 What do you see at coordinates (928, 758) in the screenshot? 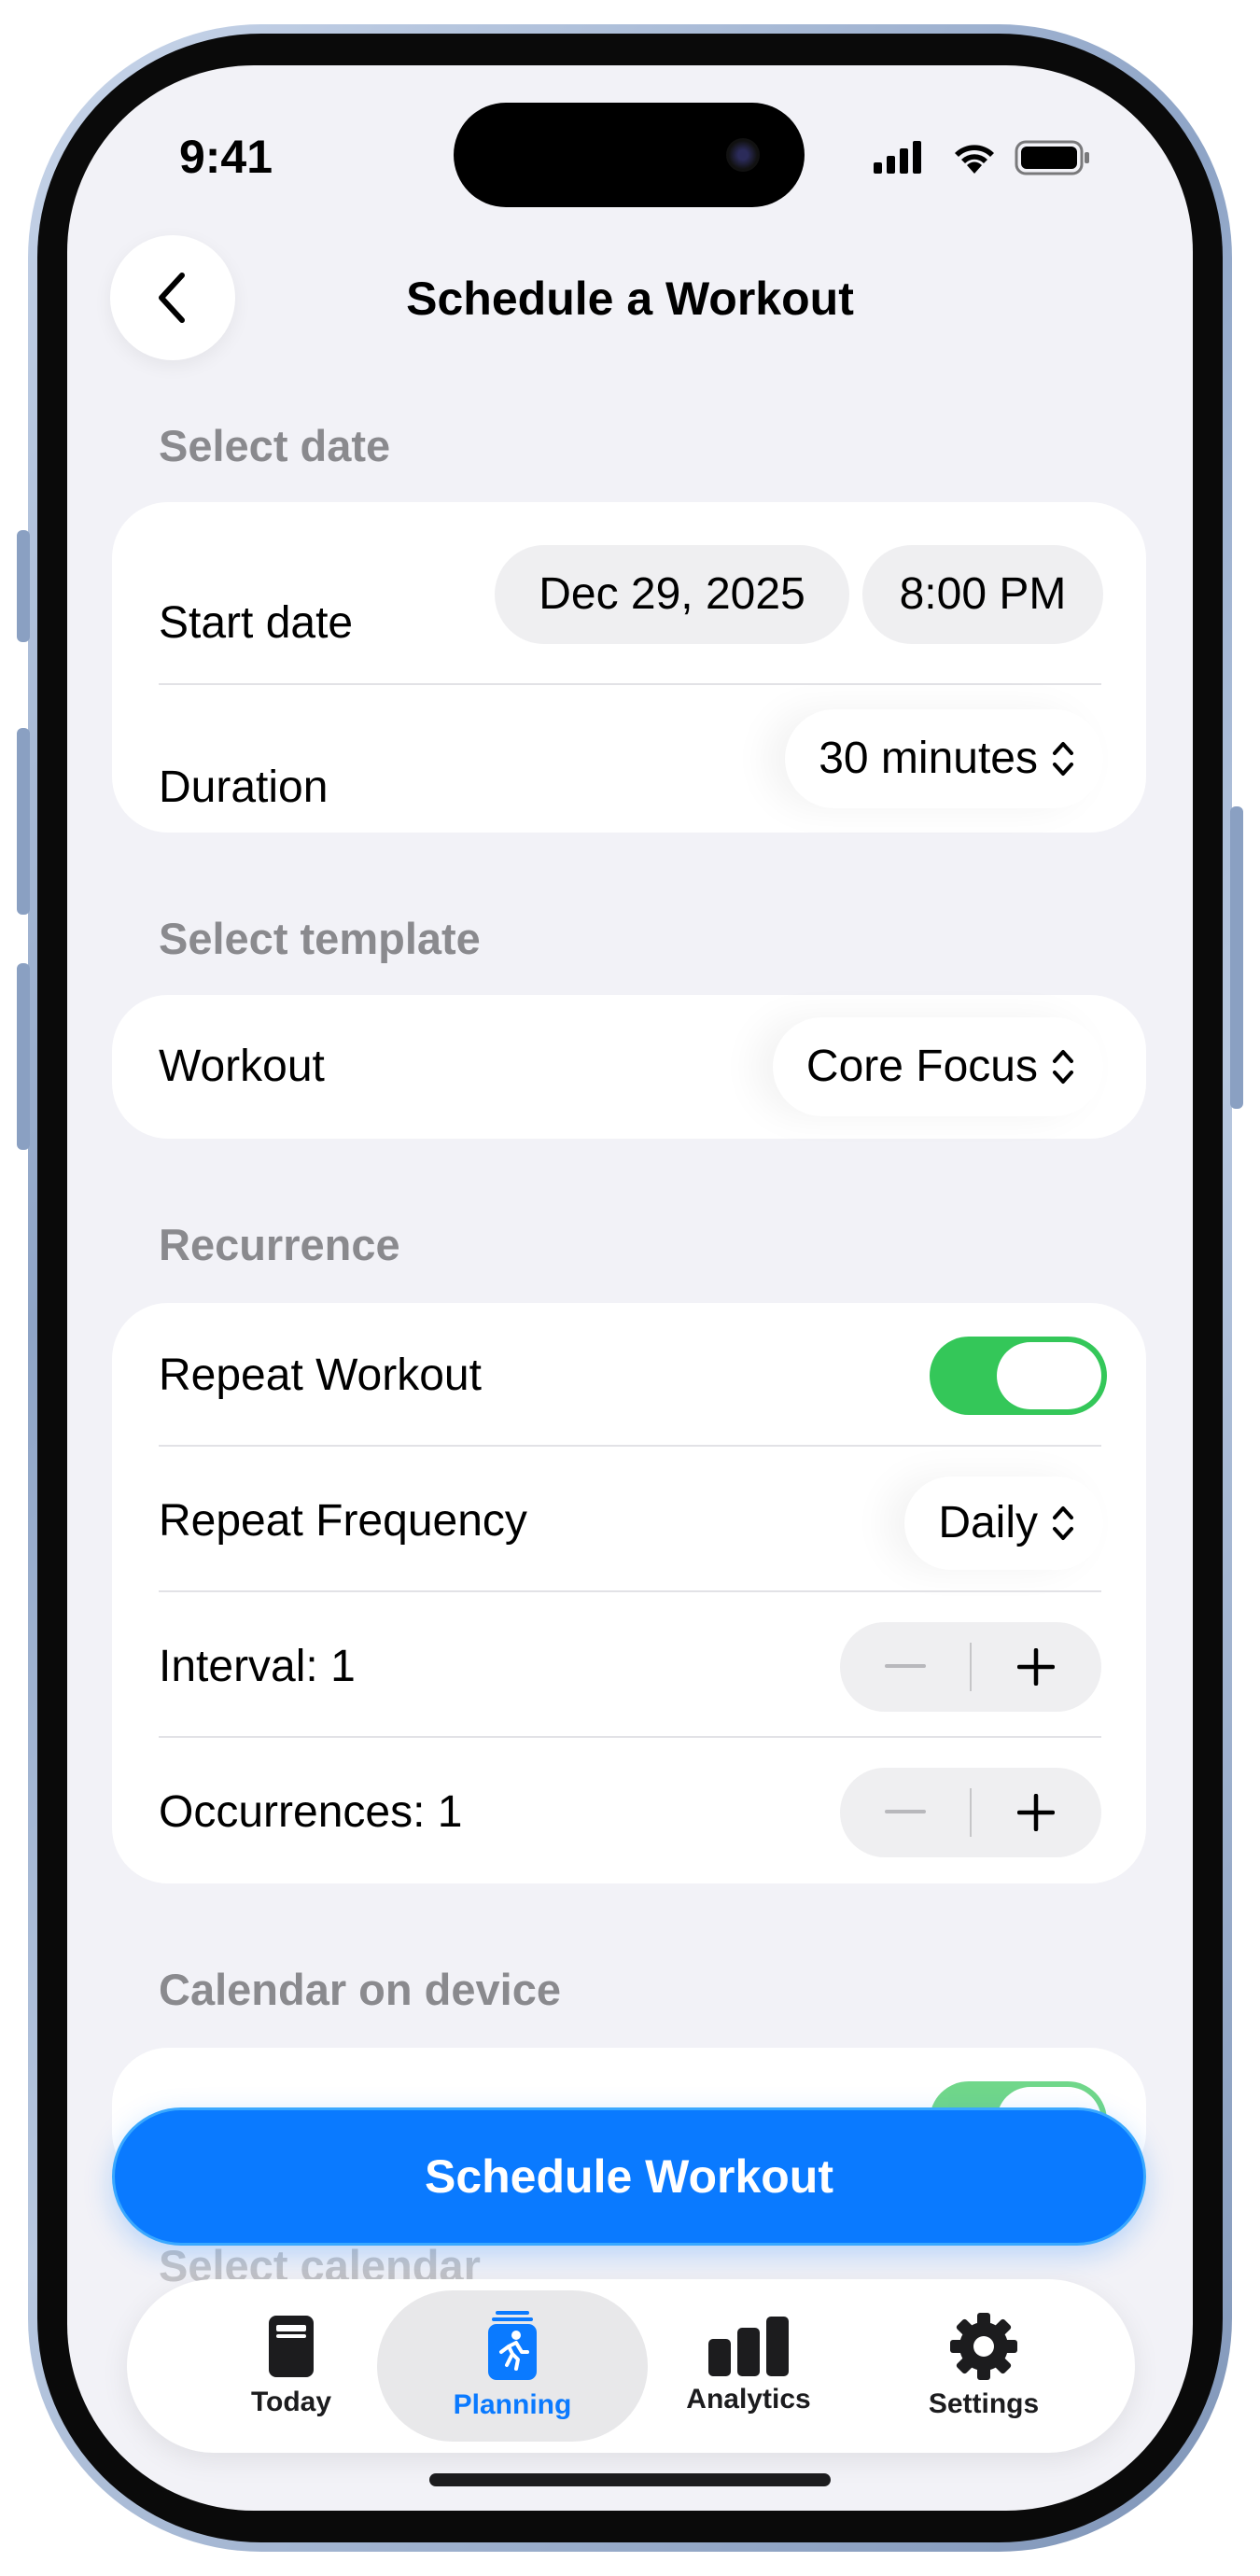
I see `duration-value: 30 minutes` at bounding box center [928, 758].